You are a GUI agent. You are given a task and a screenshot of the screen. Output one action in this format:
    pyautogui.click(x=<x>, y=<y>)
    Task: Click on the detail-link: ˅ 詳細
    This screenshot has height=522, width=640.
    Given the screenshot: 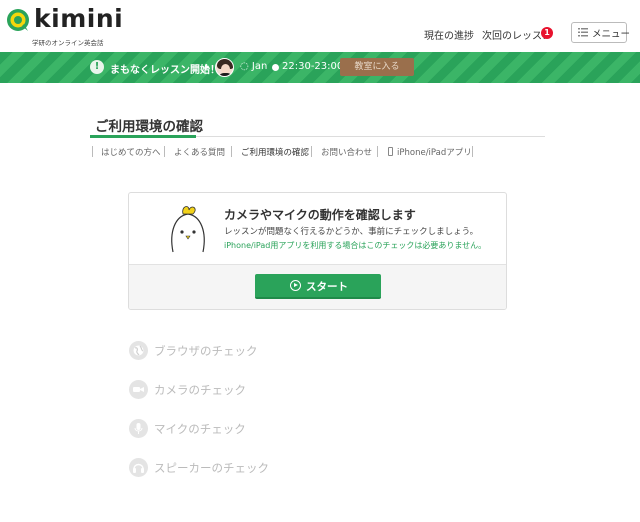 What is the action you would take?
    pyautogui.click(x=437, y=119)
    